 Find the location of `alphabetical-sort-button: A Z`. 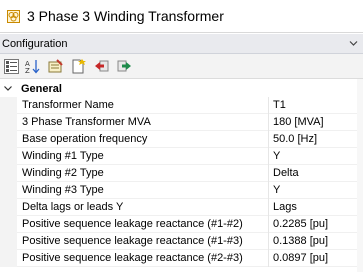

alphabetical-sort-button: A Z is located at coordinates (32, 66).